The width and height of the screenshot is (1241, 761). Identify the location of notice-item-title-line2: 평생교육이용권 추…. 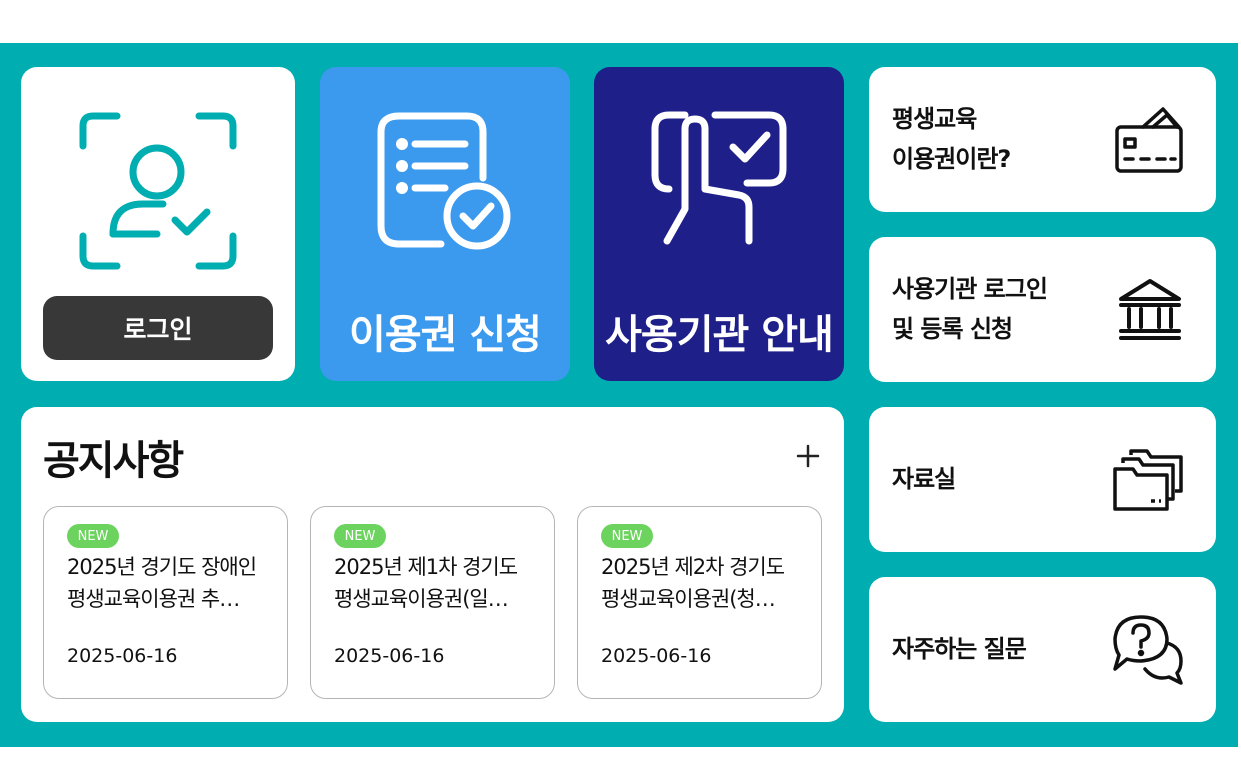
(153, 599).